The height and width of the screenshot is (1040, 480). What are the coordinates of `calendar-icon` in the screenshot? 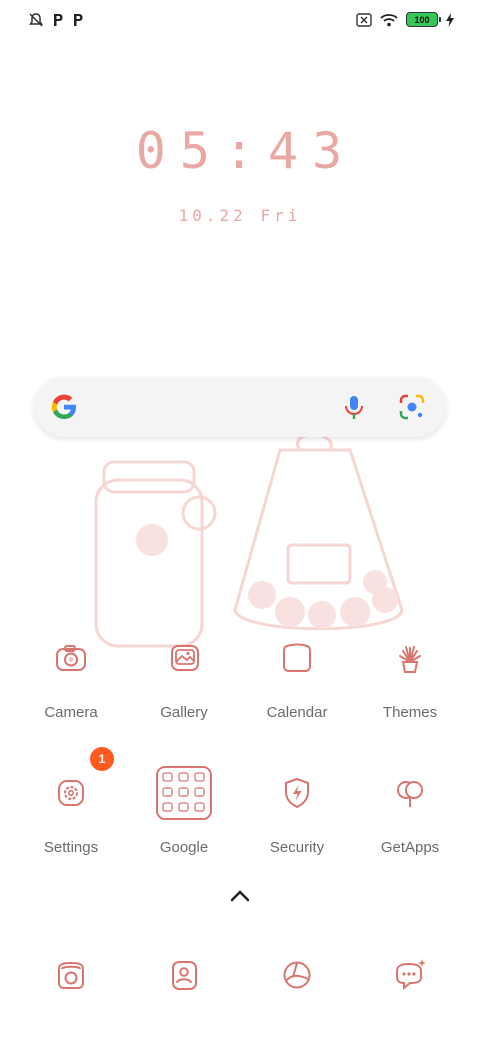 It's located at (297, 657).